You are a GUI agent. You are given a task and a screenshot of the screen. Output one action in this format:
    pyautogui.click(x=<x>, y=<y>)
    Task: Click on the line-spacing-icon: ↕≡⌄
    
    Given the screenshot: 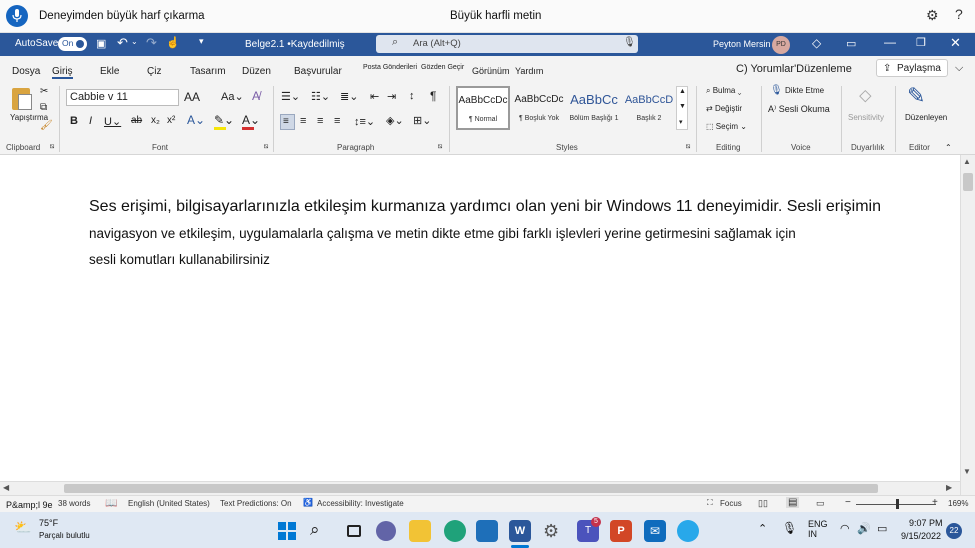 What is the action you would take?
    pyautogui.click(x=364, y=121)
    